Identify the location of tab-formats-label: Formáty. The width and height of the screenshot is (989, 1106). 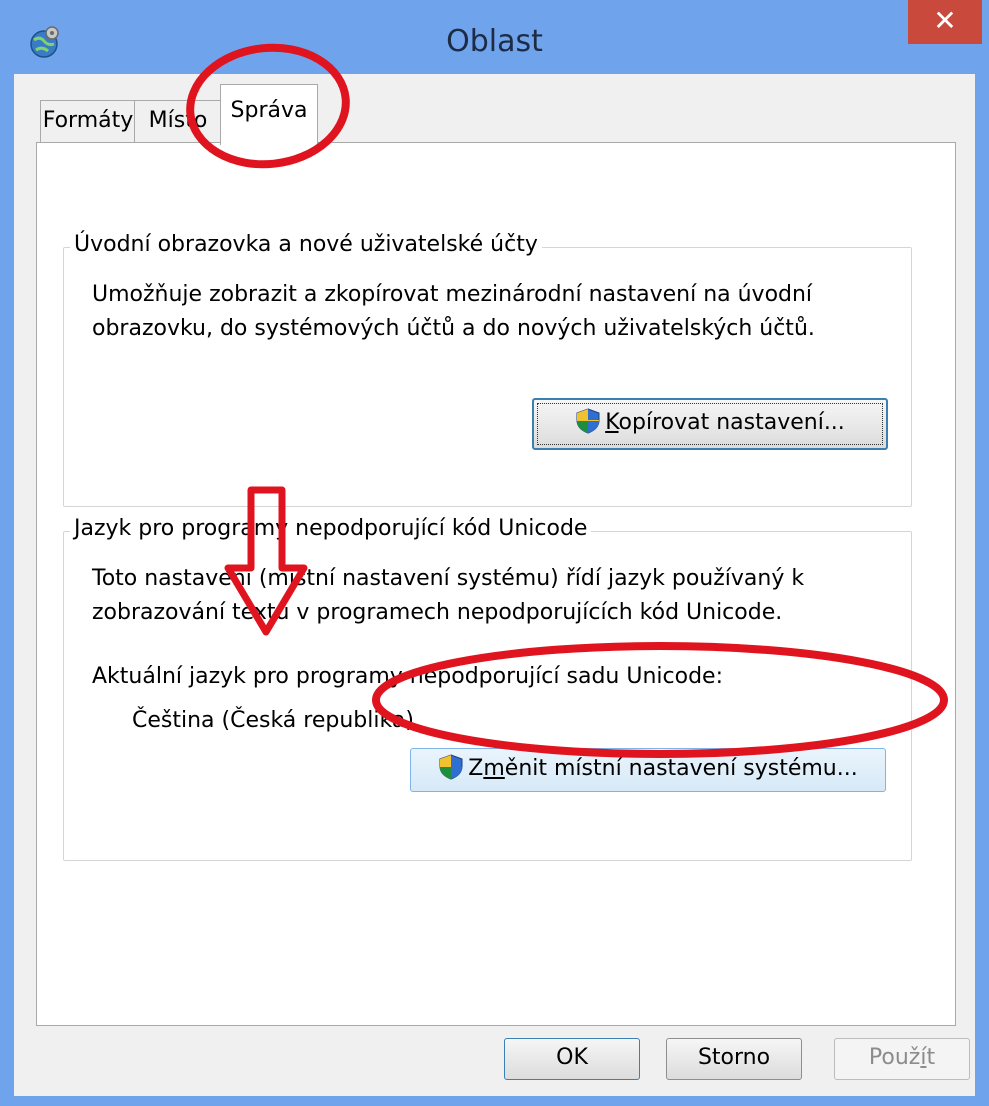
(88, 120).